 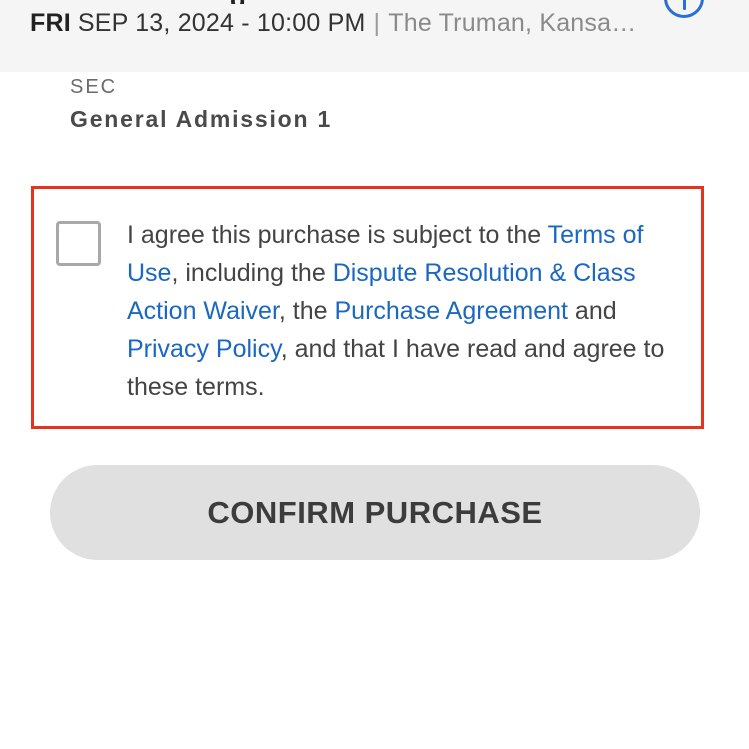 I want to click on event-datetime: SEP 13, 2024 - 10:00 PM, so click(x=221, y=22).